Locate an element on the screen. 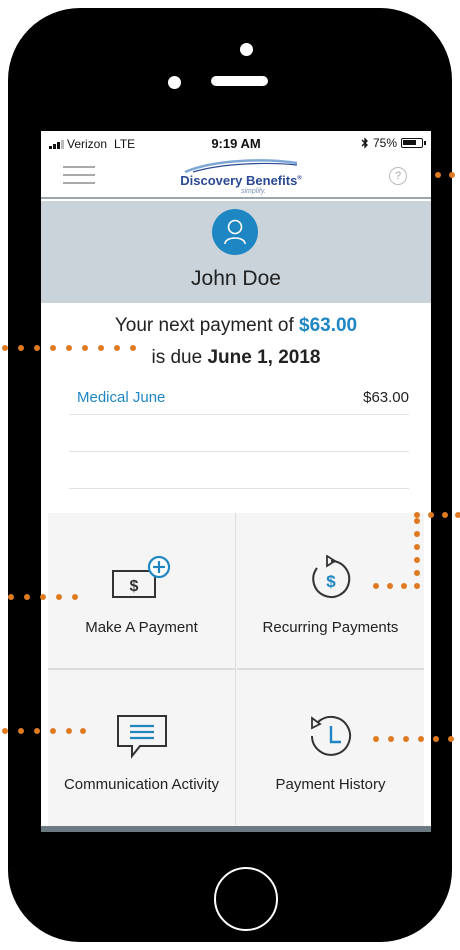  nav-bar: Discovery Benefits® simplify. ? is located at coordinates (236, 177).